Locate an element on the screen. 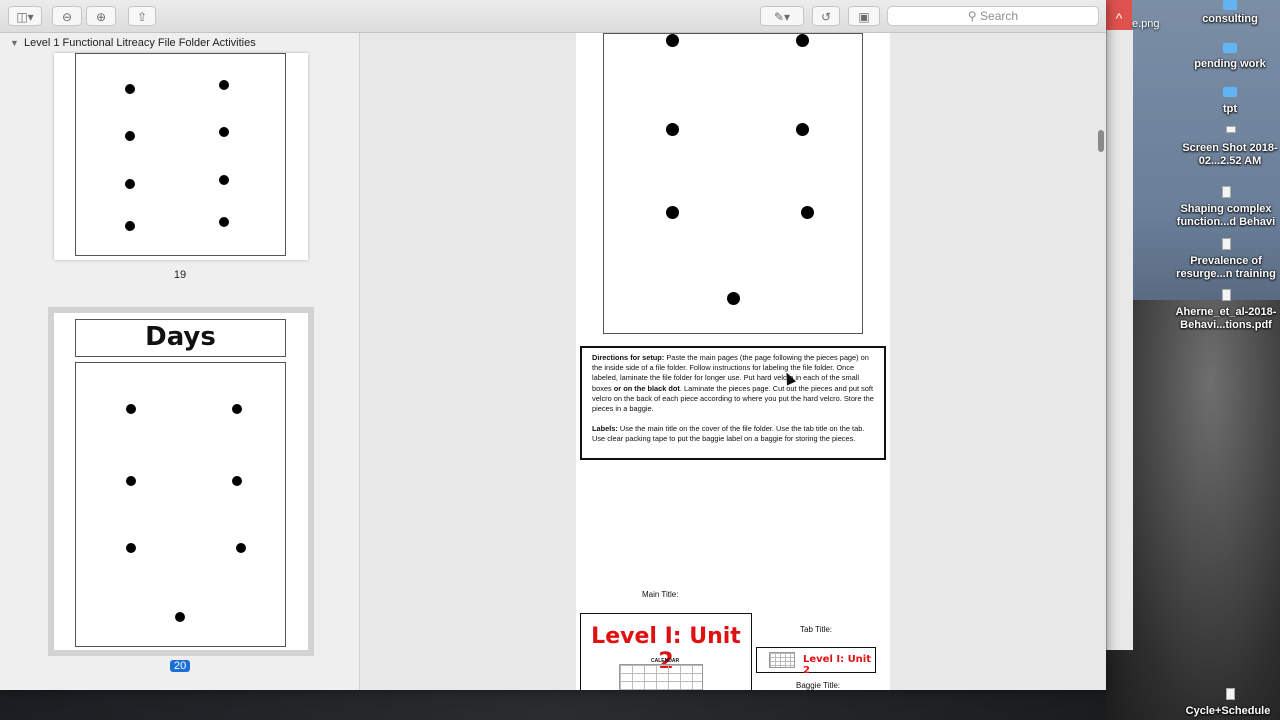 The image size is (1280, 720). desktop-icon-label: Cycle+Schedule is located at coordinates (1228, 711).